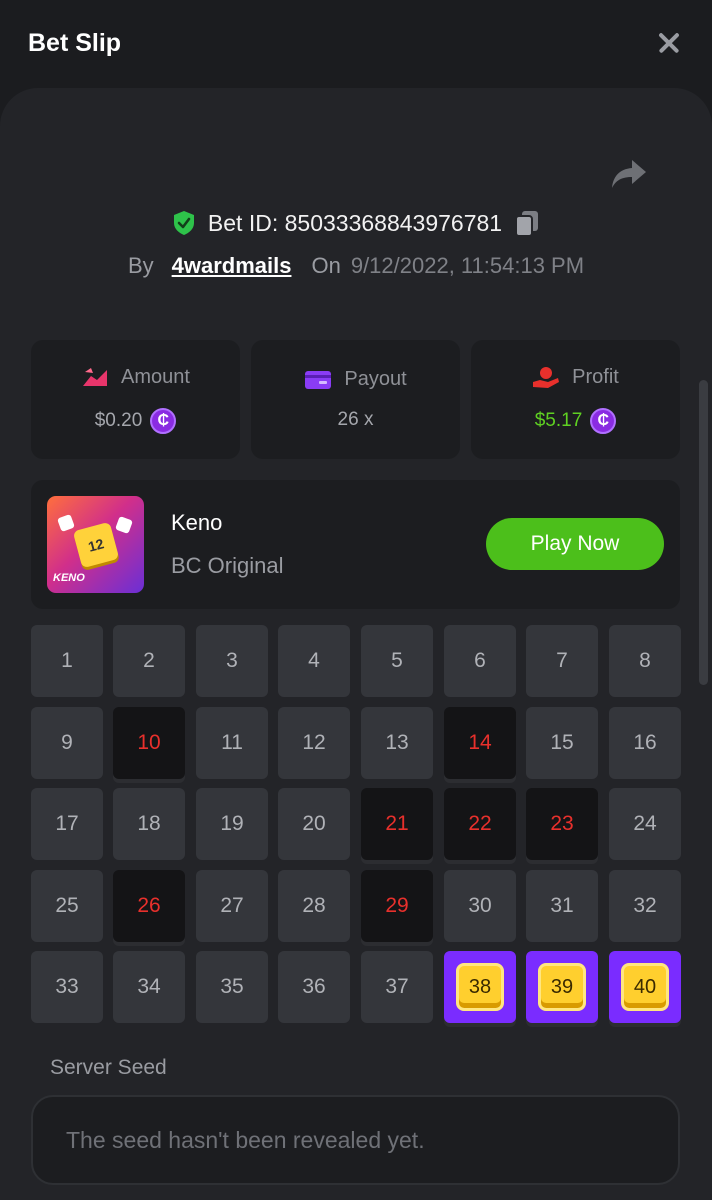 This screenshot has height=1200, width=712. What do you see at coordinates (480, 743) in the screenshot?
I see `keno-cell-14: 14` at bounding box center [480, 743].